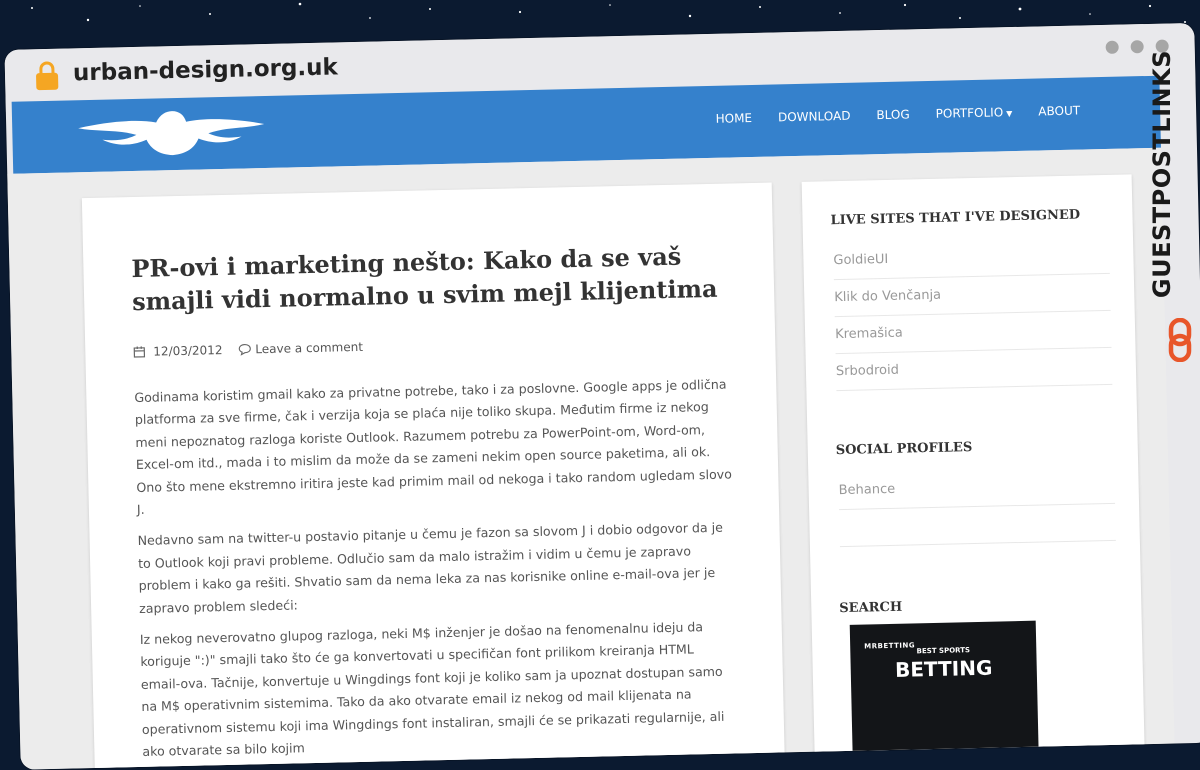  I want to click on leave-comment-link: Leave a comment, so click(300, 348).